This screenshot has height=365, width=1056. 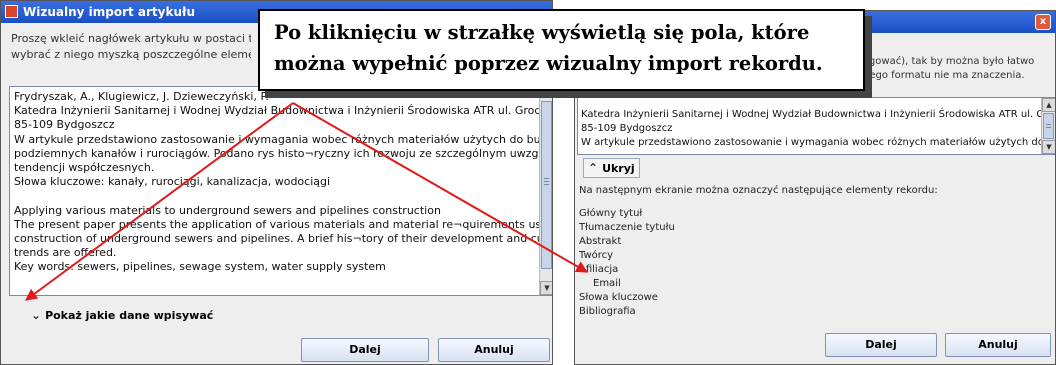 What do you see at coordinates (1048, 105) in the screenshot?
I see `scroll-up-arrow-icon: ▲` at bounding box center [1048, 105].